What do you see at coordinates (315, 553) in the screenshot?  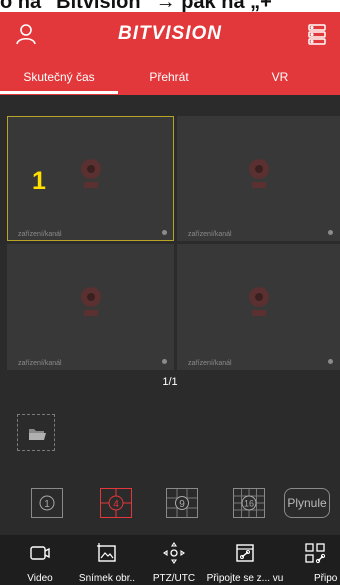 I see `link-icon` at bounding box center [315, 553].